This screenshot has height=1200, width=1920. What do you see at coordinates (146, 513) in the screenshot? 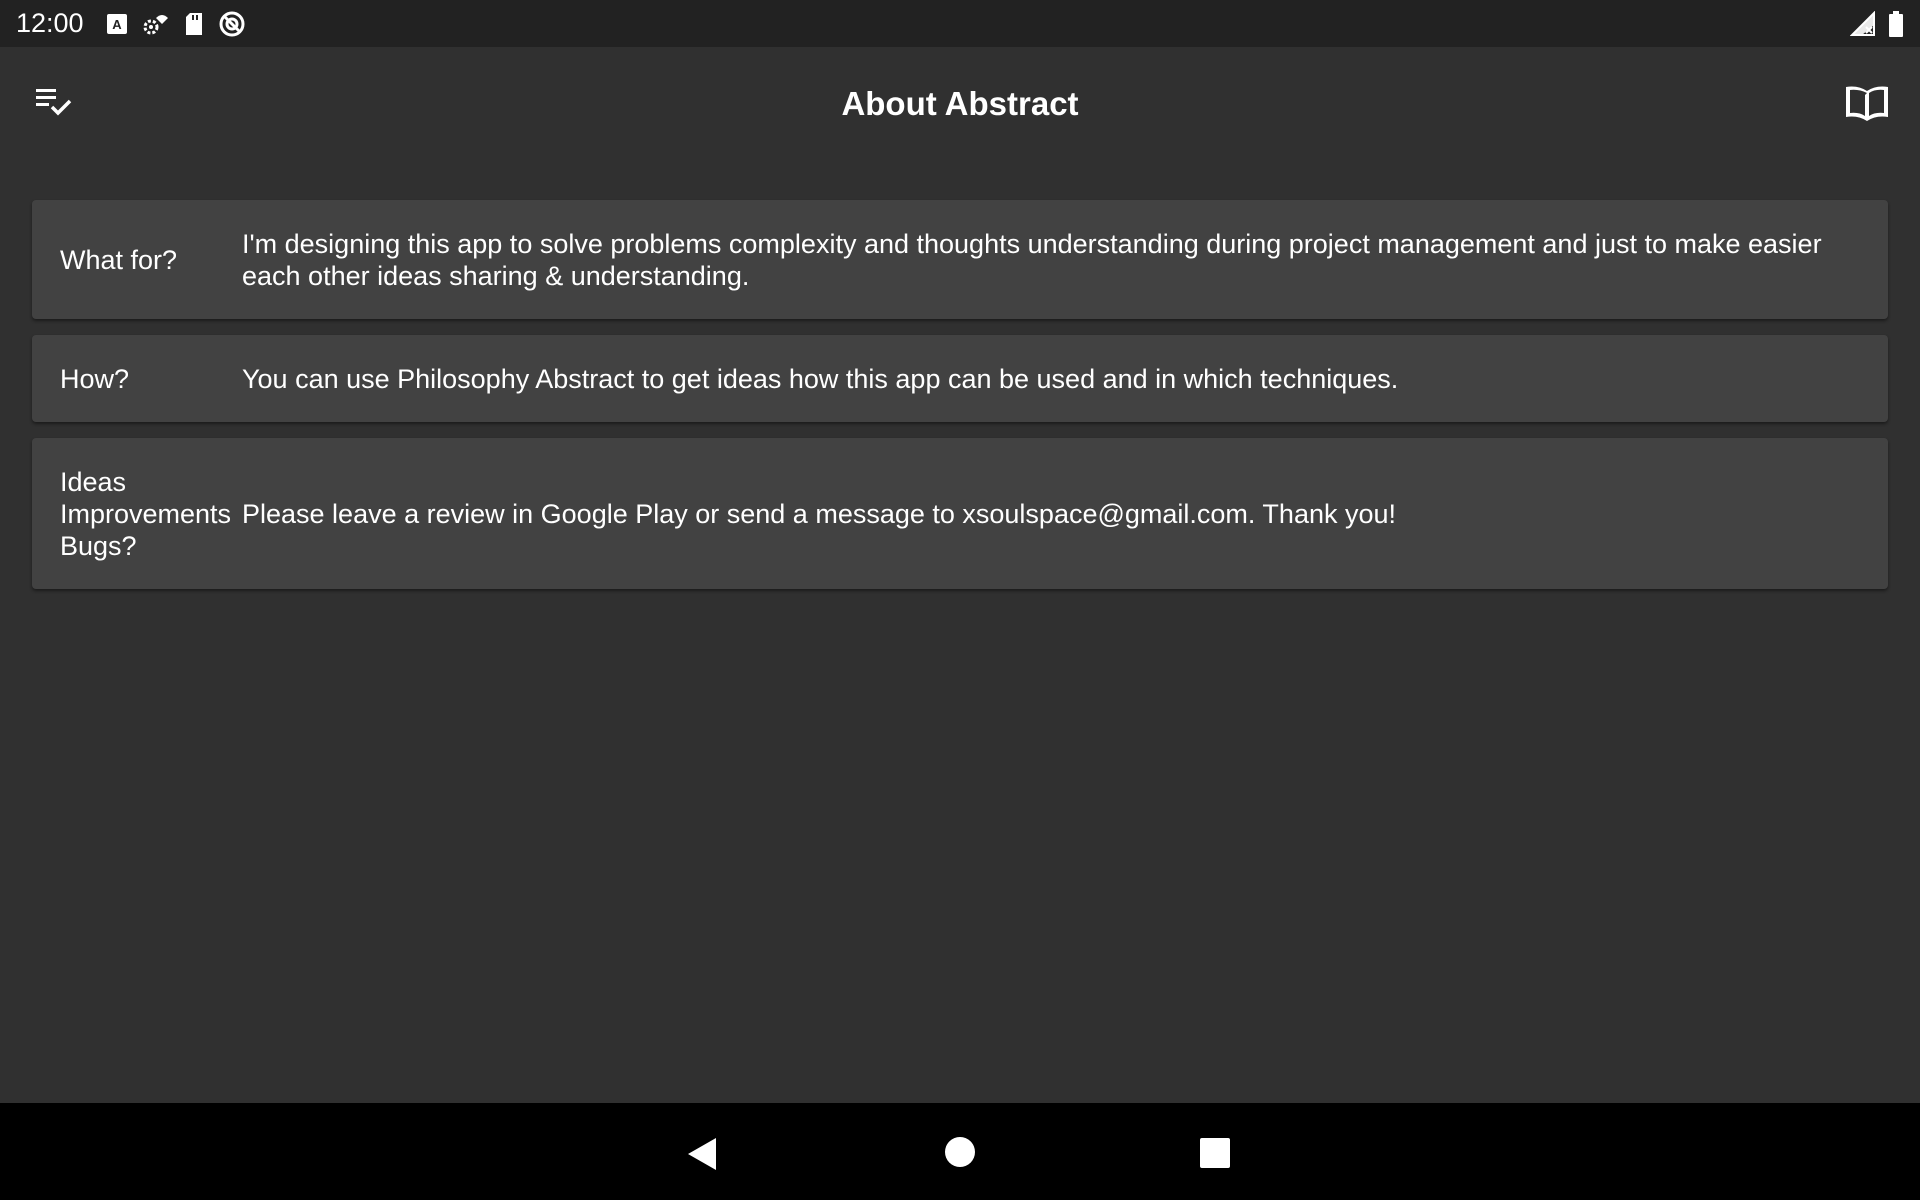
I see `card-label: Ideas Improvements Bugs?` at bounding box center [146, 513].